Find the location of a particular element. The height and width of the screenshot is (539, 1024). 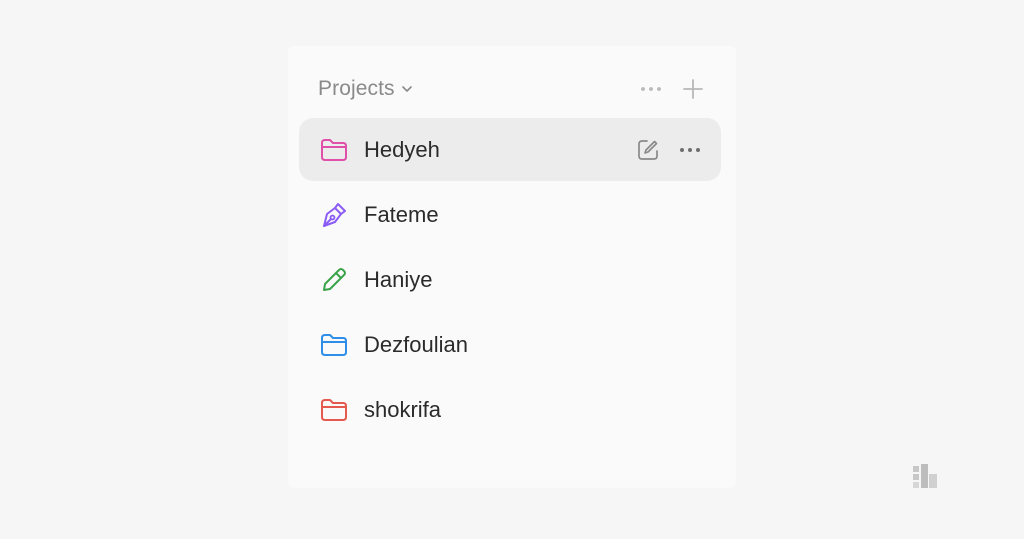

project-label: Dezfoulian is located at coordinates (416, 344).